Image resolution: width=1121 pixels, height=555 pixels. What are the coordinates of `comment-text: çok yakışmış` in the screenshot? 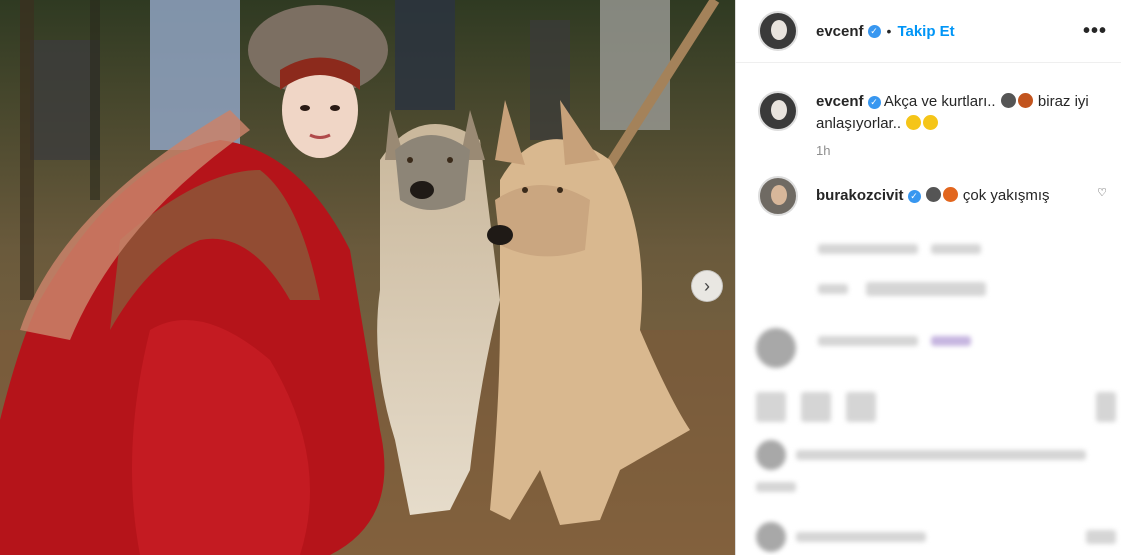 It's located at (1006, 195).